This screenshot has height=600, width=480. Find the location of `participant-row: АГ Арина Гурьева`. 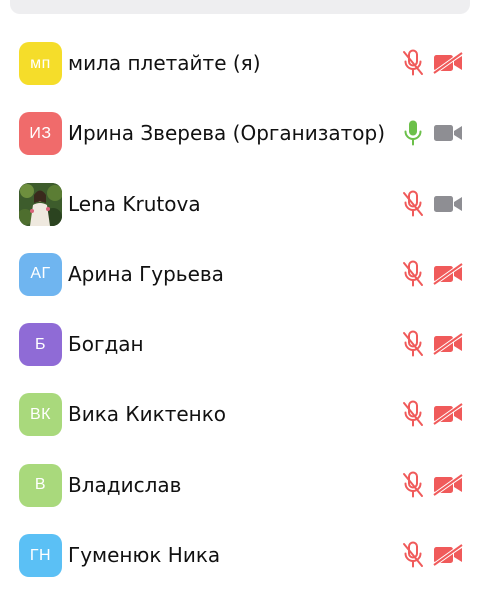

participant-row: АГ Арина Гурьева is located at coordinates (240, 274).